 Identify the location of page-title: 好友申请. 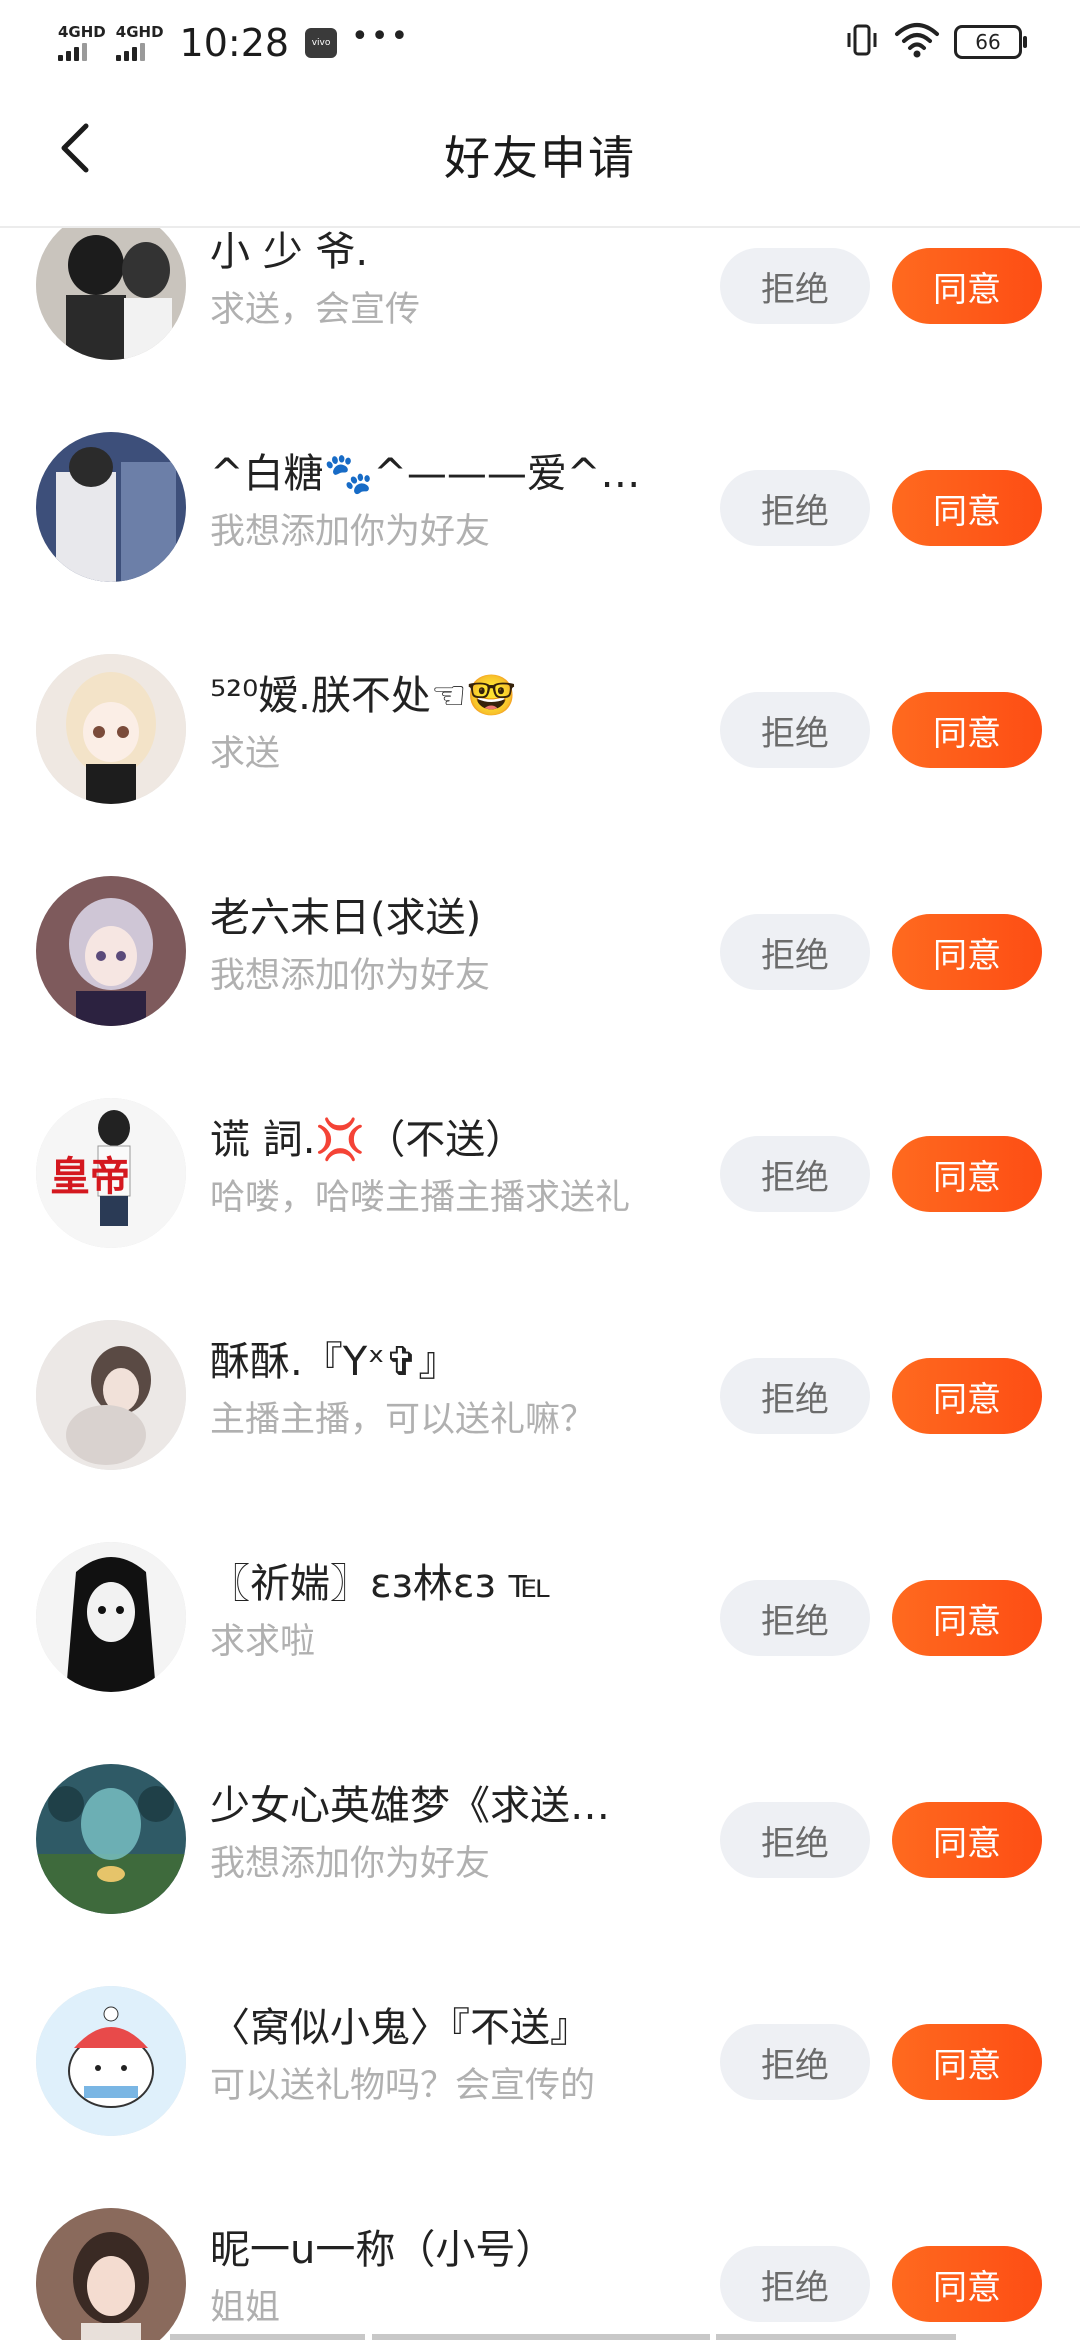
(540, 158).